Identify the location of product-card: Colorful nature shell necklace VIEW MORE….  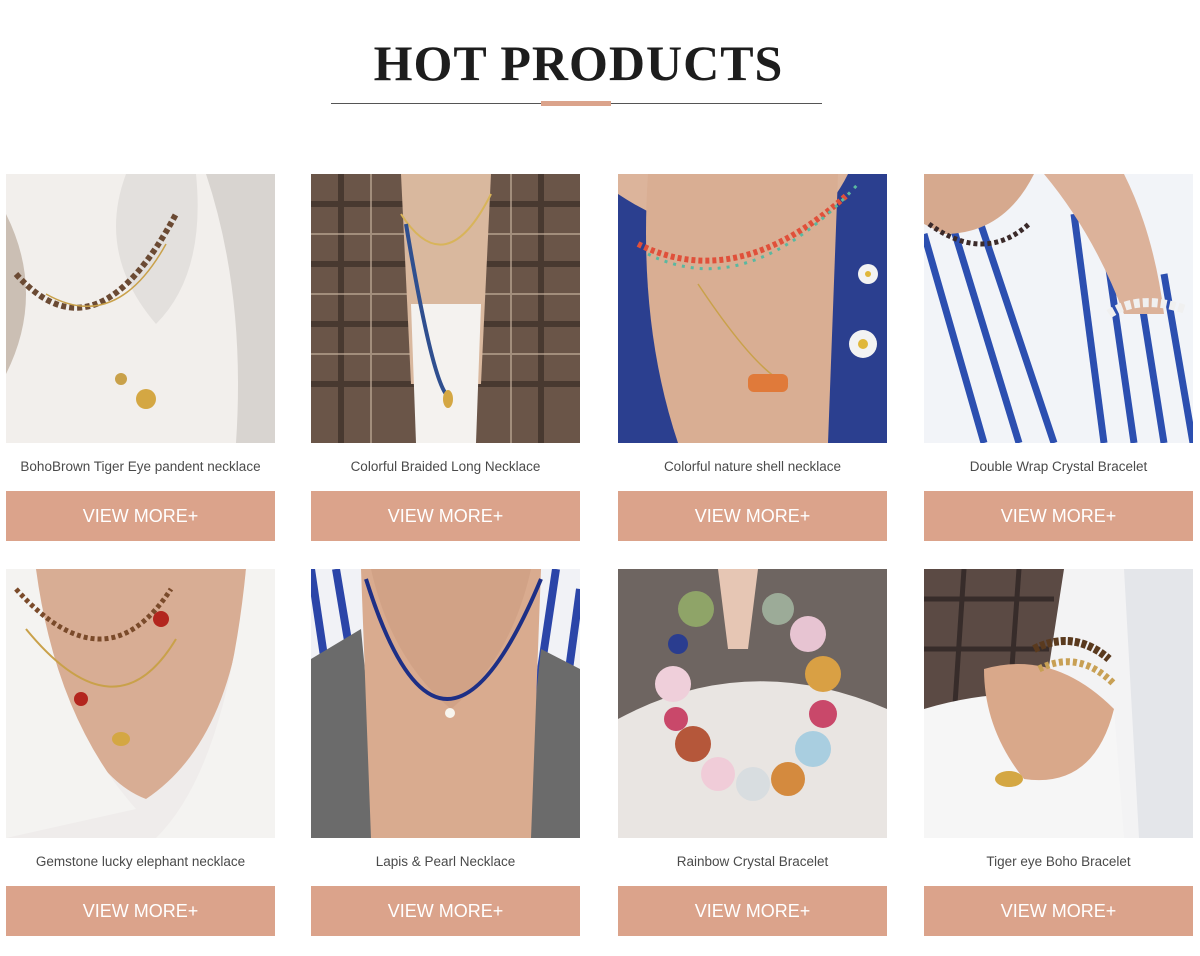
(752, 357).